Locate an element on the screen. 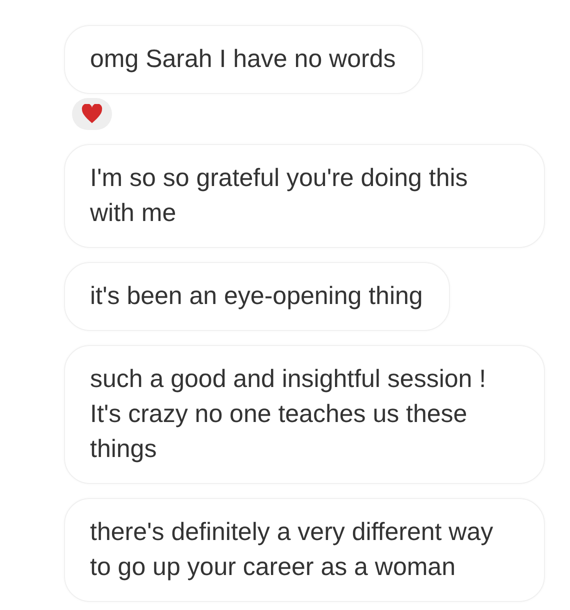 The width and height of the screenshot is (570, 610). message-bubble: there's definitely a very different way to go up your career as a woman is located at coordinates (304, 550).